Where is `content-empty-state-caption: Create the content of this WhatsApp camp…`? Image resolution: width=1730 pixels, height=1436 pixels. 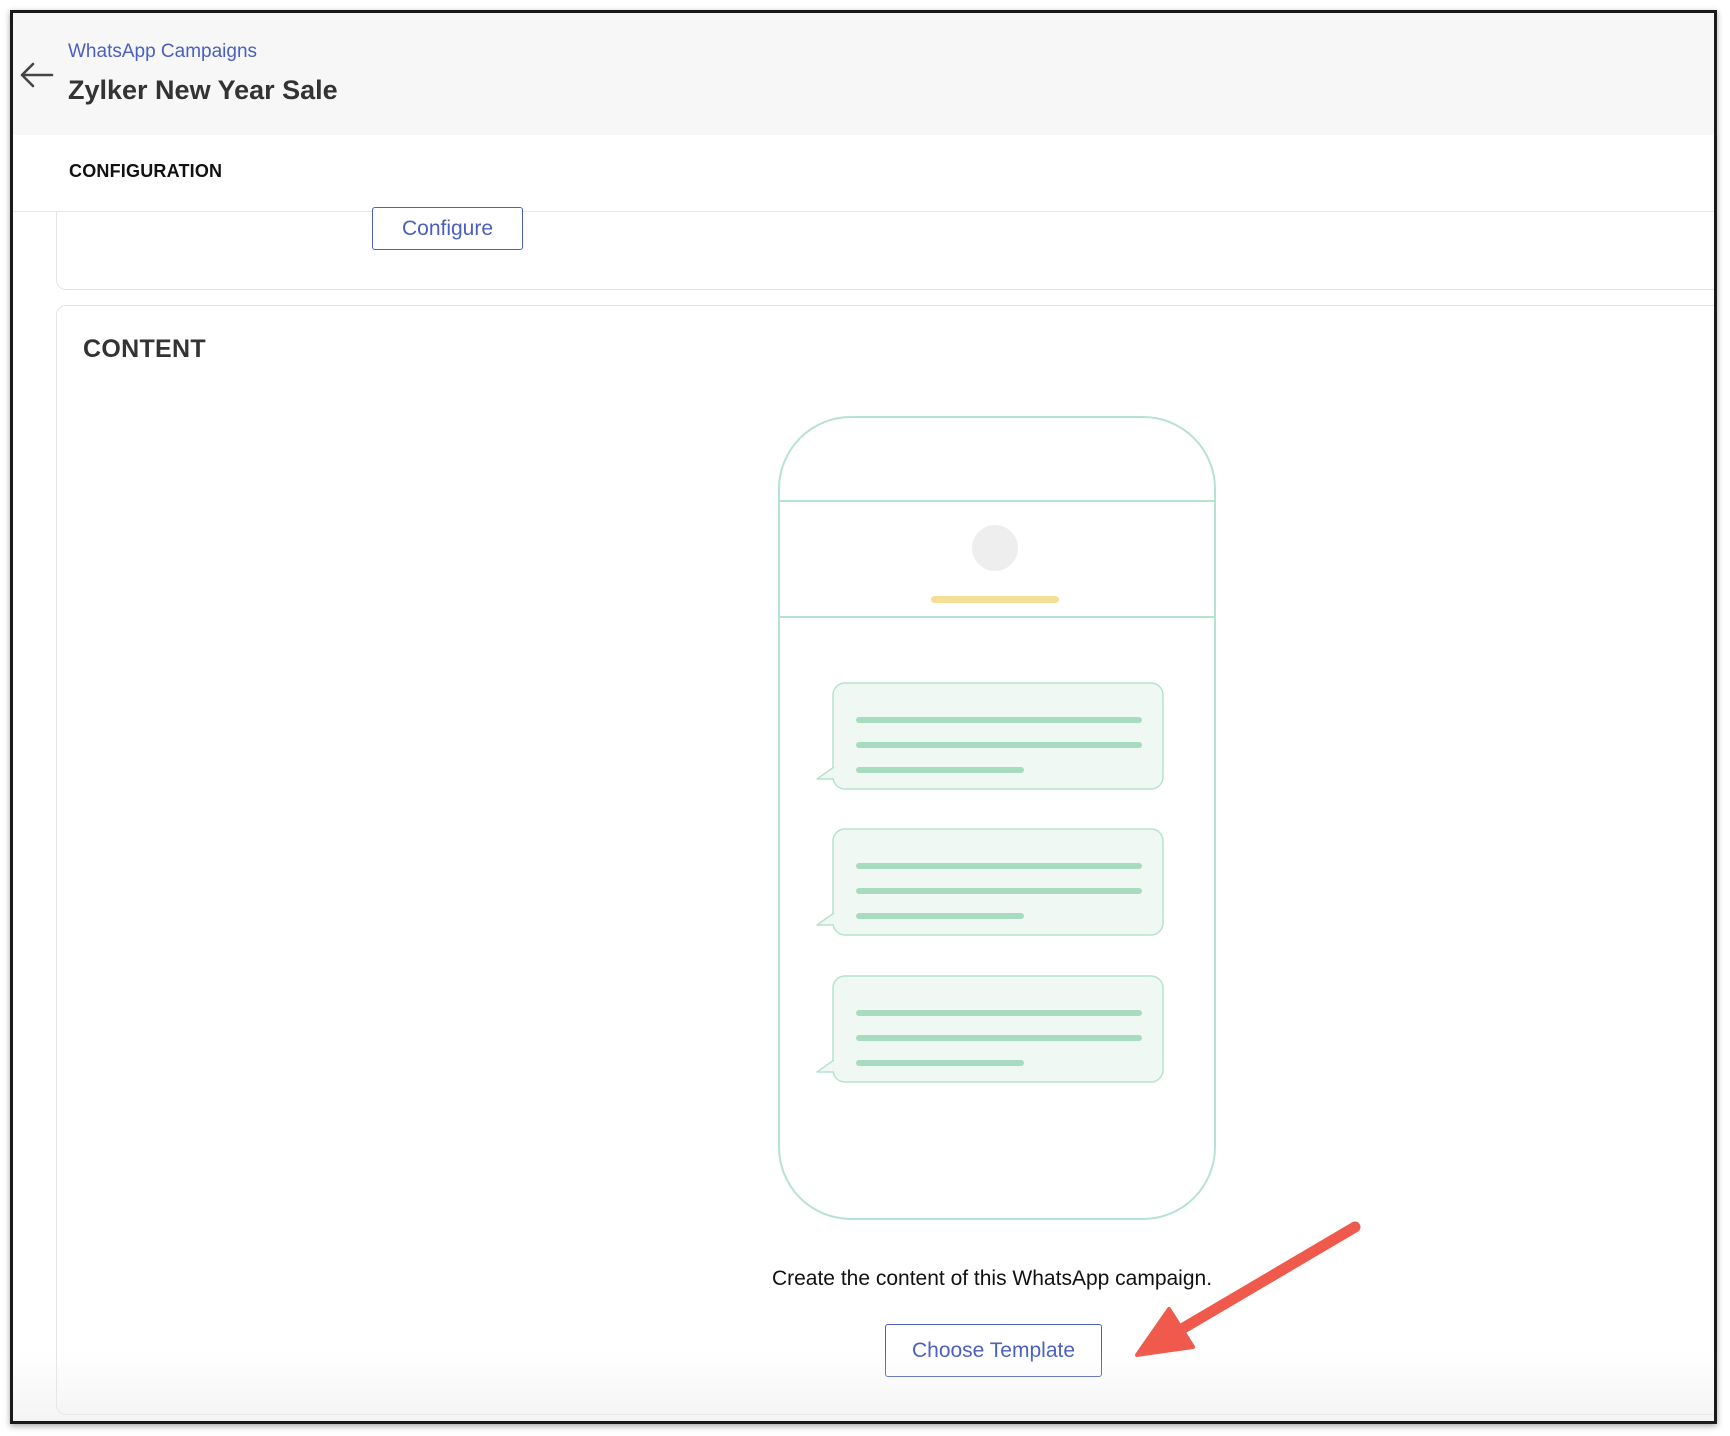 content-empty-state-caption: Create the content of this WhatsApp camp… is located at coordinates (992, 1278).